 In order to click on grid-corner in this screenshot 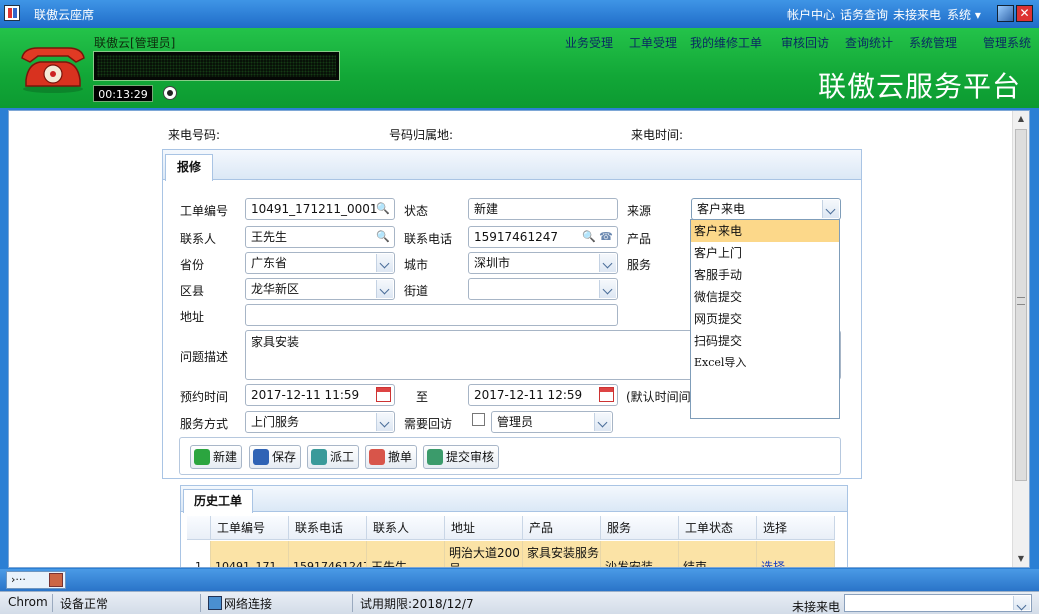, I will do `click(199, 528)`.